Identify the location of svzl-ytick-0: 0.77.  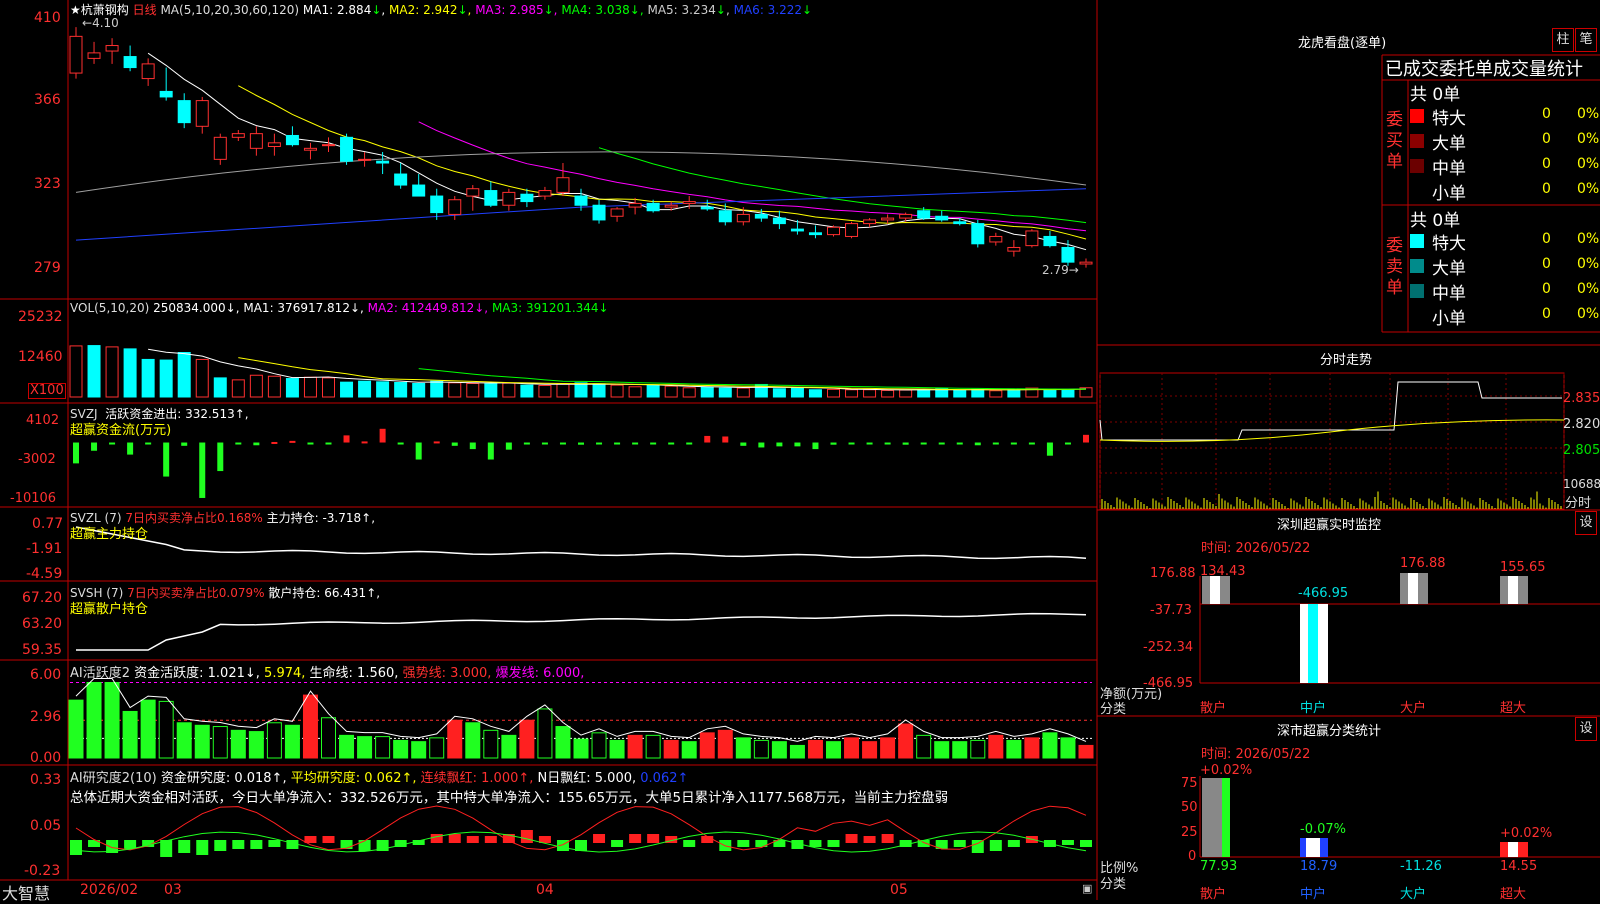
(48, 524).